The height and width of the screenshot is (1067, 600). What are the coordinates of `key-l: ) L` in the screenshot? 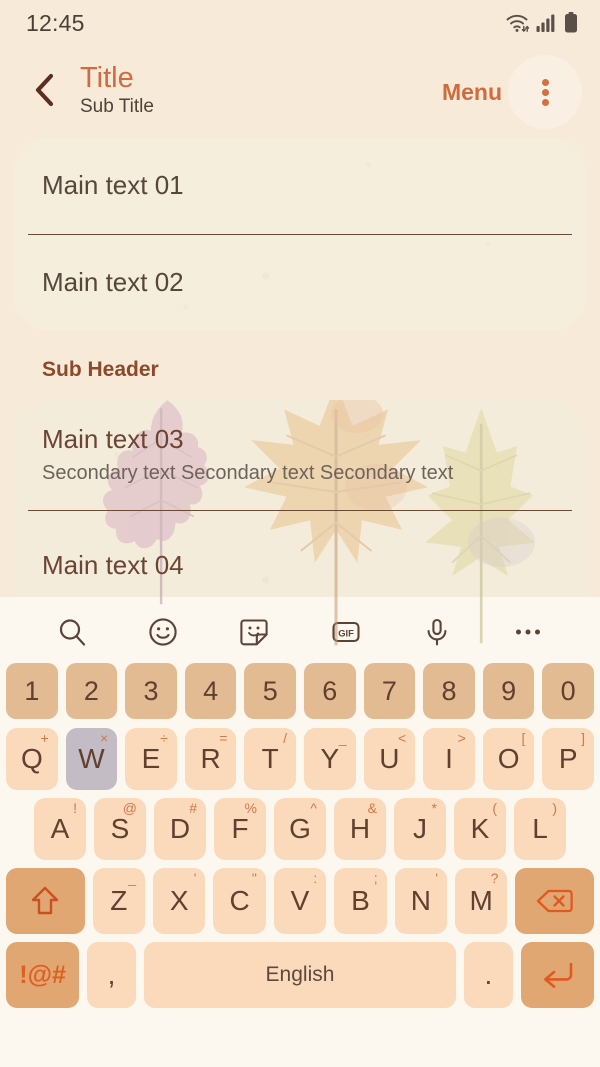 It's located at (540, 829).